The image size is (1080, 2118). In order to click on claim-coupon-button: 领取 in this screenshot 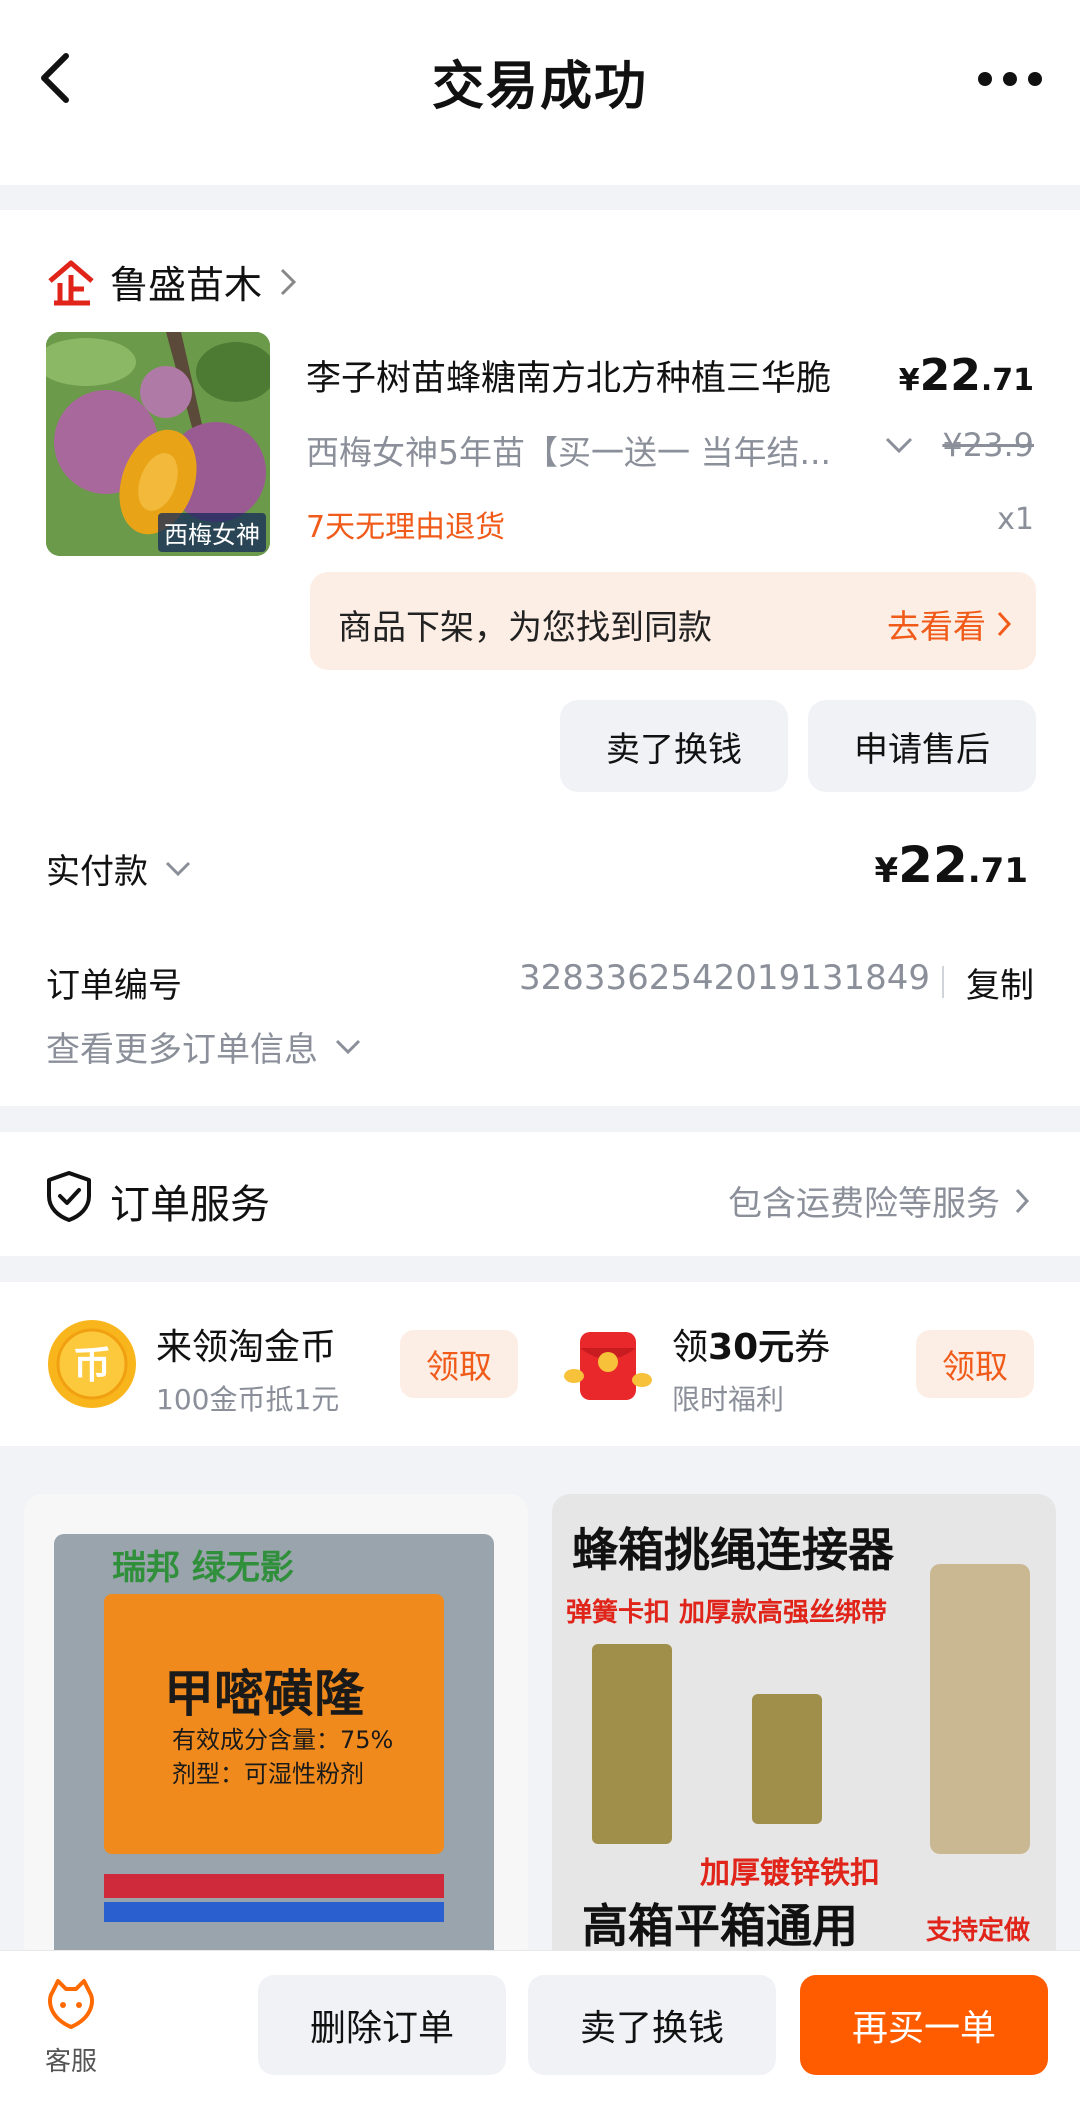, I will do `click(975, 1364)`.